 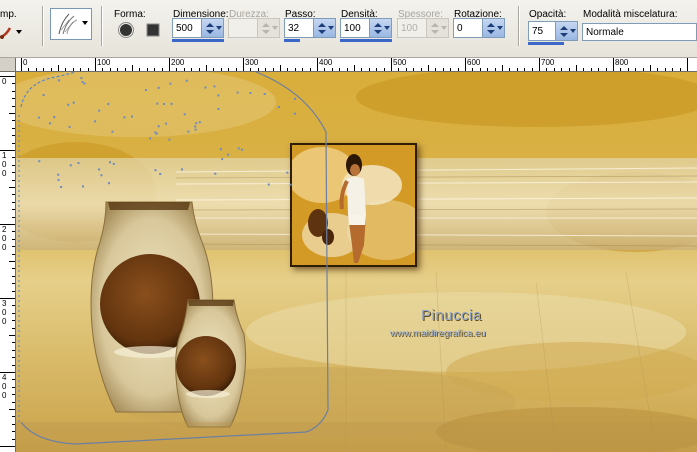 What do you see at coordinates (6, 32) in the screenshot?
I see `brush-tool-icon` at bounding box center [6, 32].